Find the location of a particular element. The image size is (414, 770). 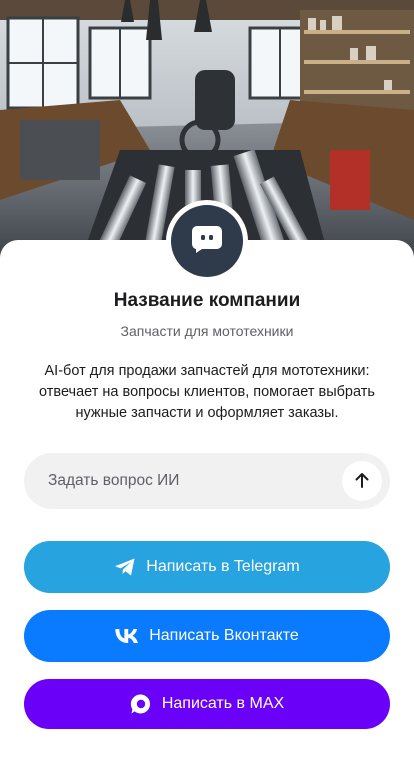

ask-ai-bar is located at coordinates (207, 481).